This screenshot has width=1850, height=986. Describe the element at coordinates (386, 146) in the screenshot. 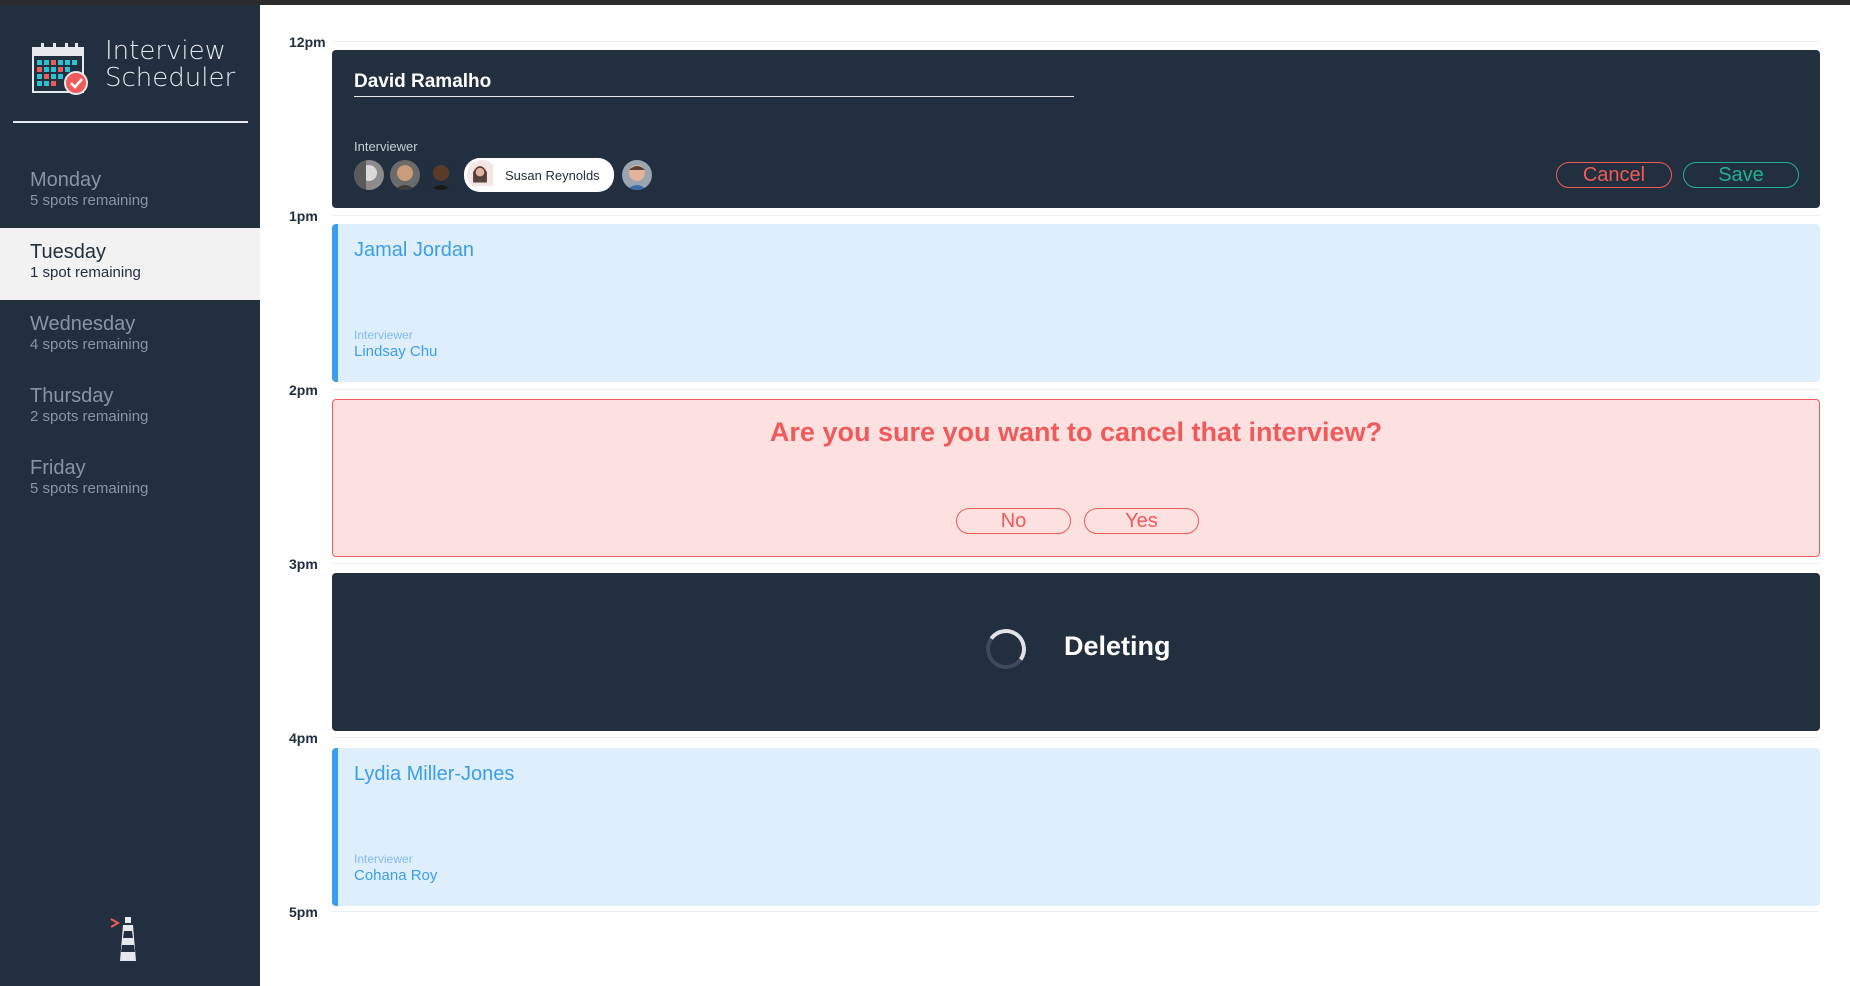

I see `interviewer-list-label: Interviewer` at that location.